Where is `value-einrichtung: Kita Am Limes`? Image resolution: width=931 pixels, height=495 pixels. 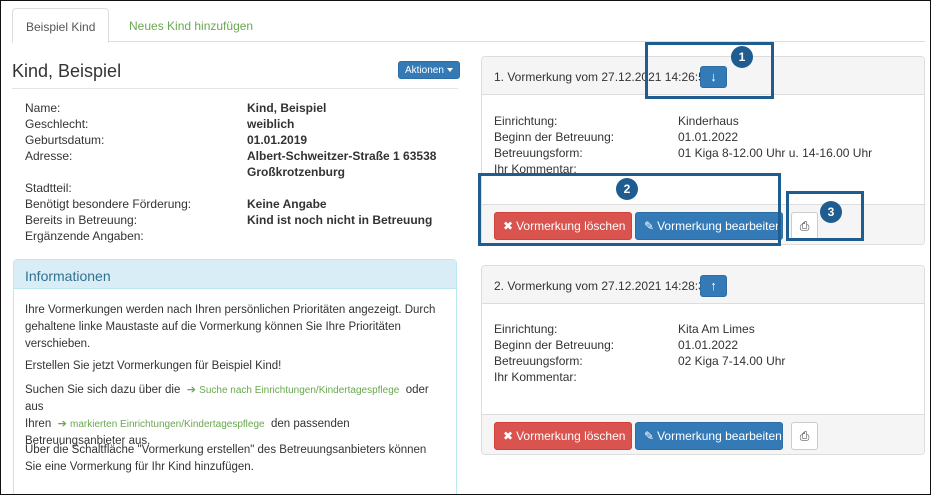 value-einrichtung: Kita Am Limes is located at coordinates (716, 329).